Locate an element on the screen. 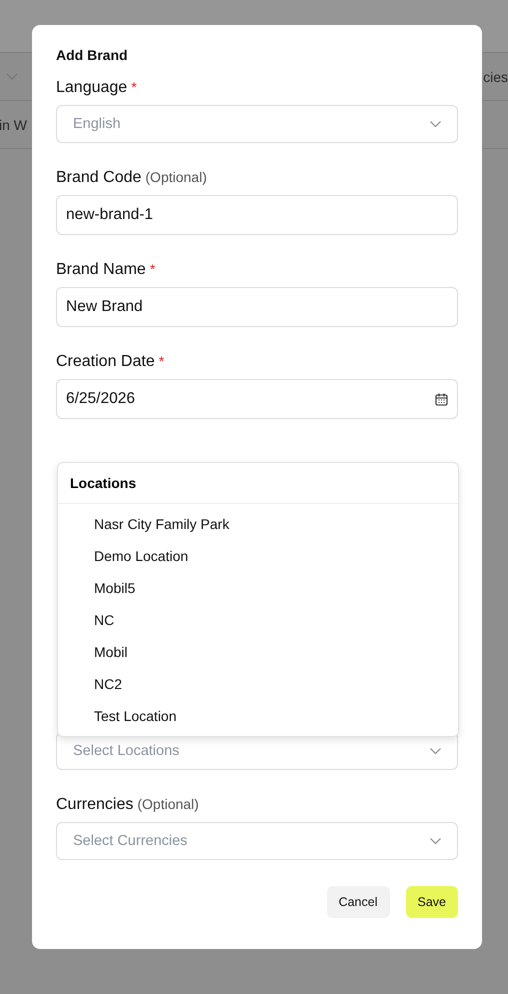 This screenshot has height=994, width=508. table-cell: in W is located at coordinates (13, 124).